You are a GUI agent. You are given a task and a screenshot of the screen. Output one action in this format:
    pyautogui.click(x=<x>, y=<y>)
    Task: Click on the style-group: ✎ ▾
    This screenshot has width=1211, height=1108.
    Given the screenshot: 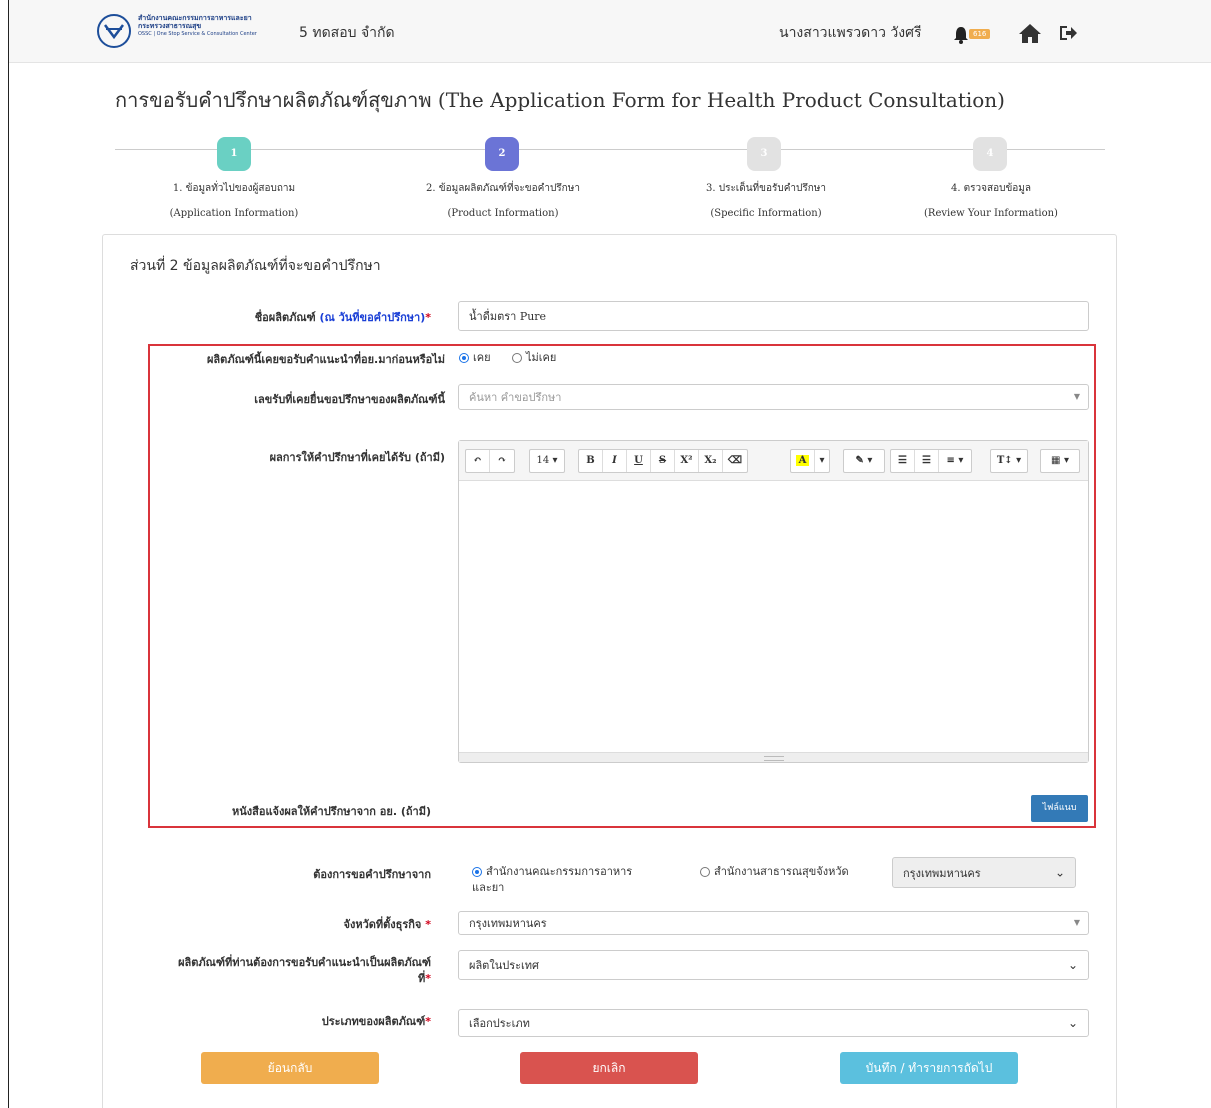 What is the action you would take?
    pyautogui.click(x=864, y=461)
    